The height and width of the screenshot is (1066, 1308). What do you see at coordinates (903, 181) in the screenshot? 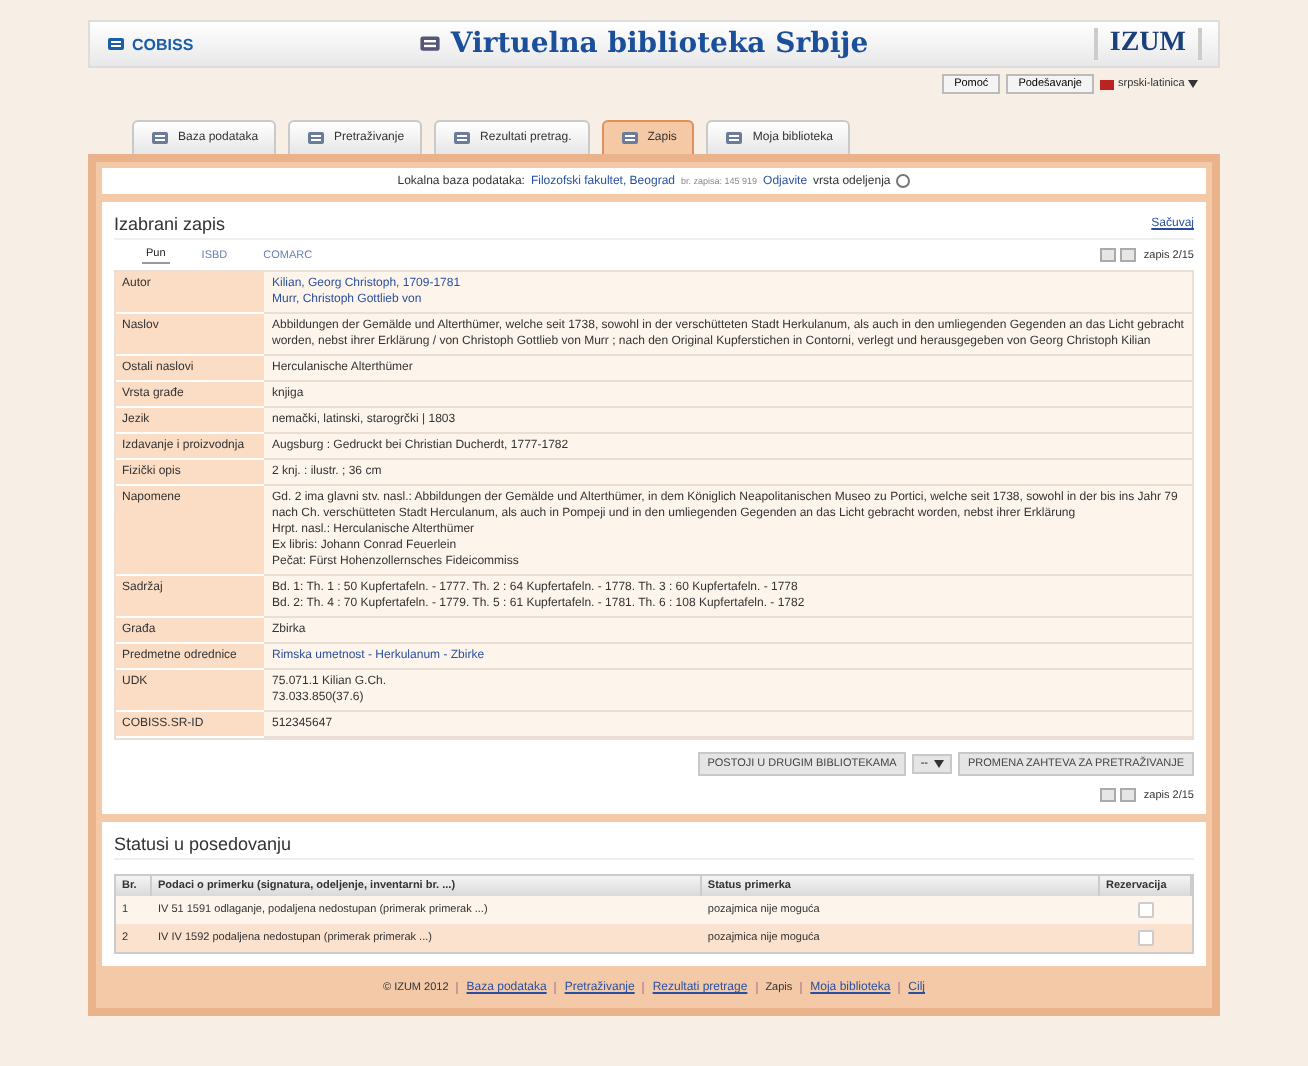
I see `help-icon` at bounding box center [903, 181].